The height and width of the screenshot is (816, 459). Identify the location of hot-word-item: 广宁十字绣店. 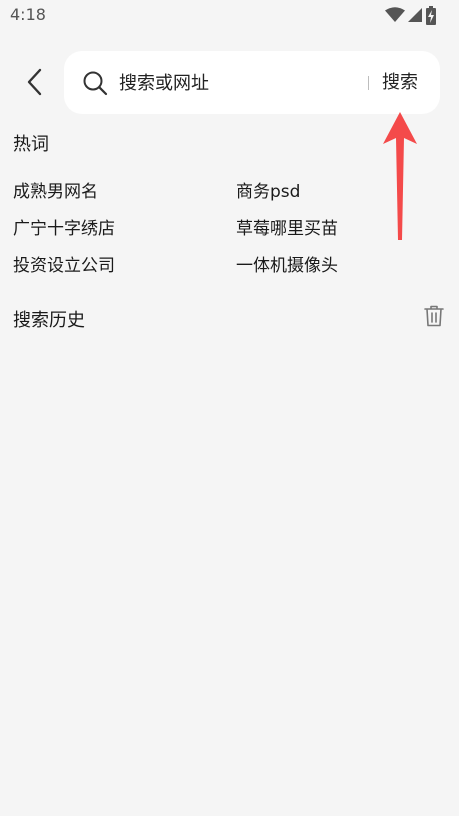
(64, 229).